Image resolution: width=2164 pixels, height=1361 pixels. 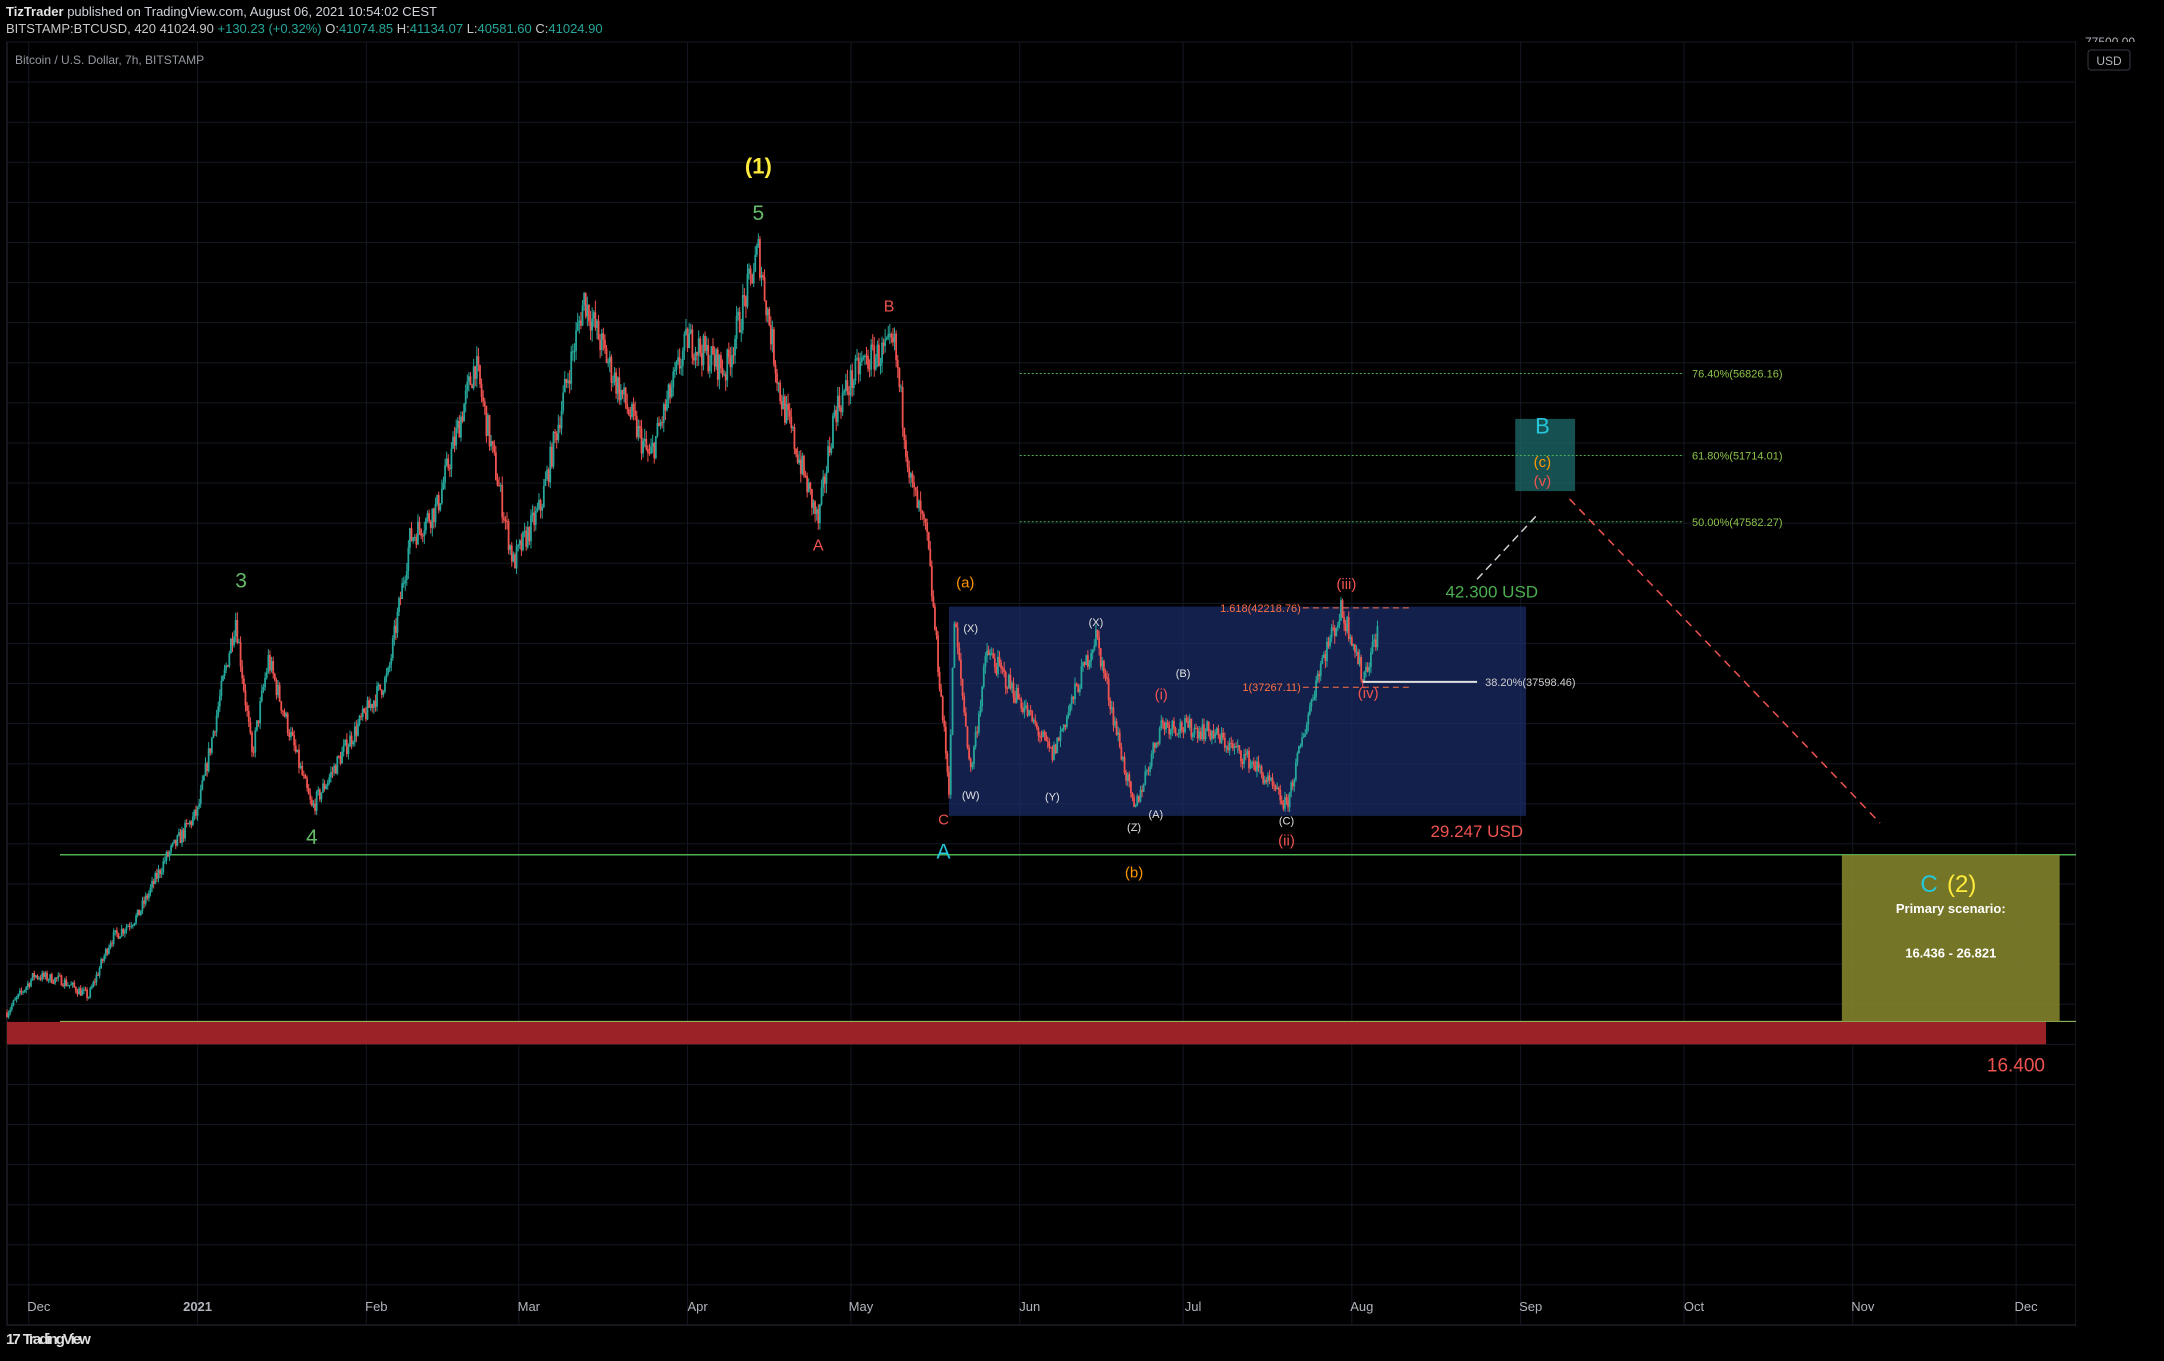 What do you see at coordinates (197, 1306) in the screenshot?
I see `x-tick-label: 2021` at bounding box center [197, 1306].